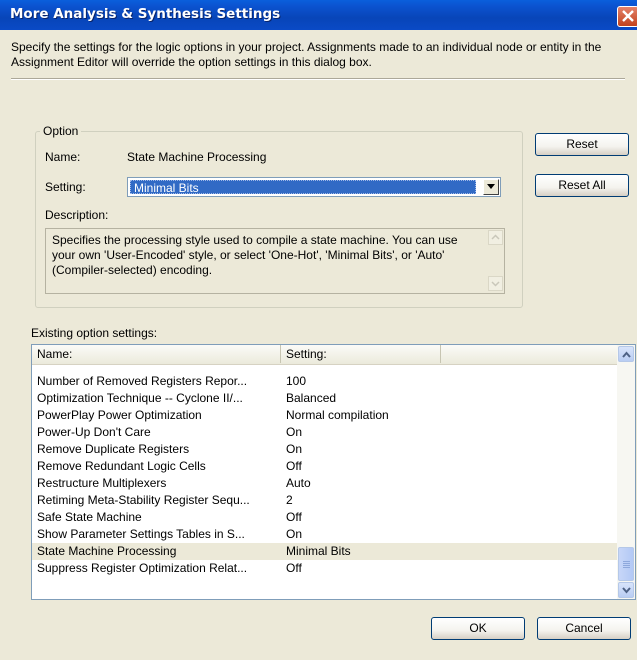 Image resolution: width=637 pixels, height=660 pixels. I want to click on setting-dropdown: Minimal Bits, so click(314, 187).